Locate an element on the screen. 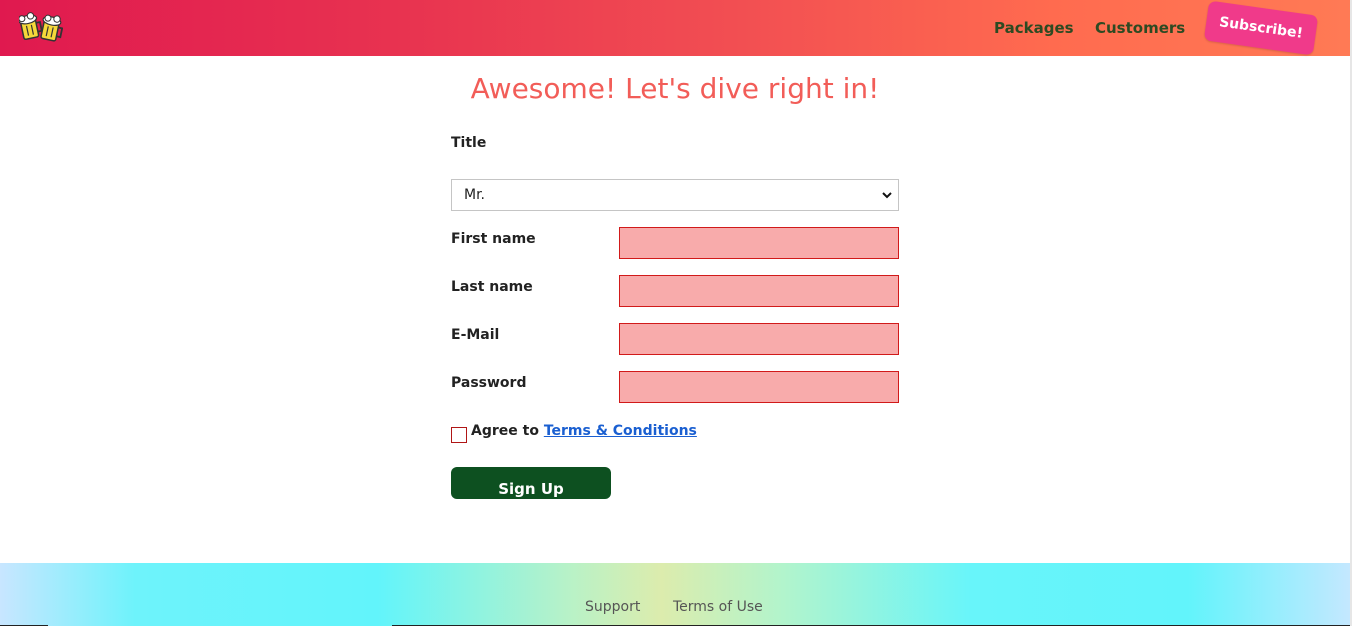 This screenshot has height=626, width=1352. footer: Support Terms of Use is located at coordinates (675, 594).